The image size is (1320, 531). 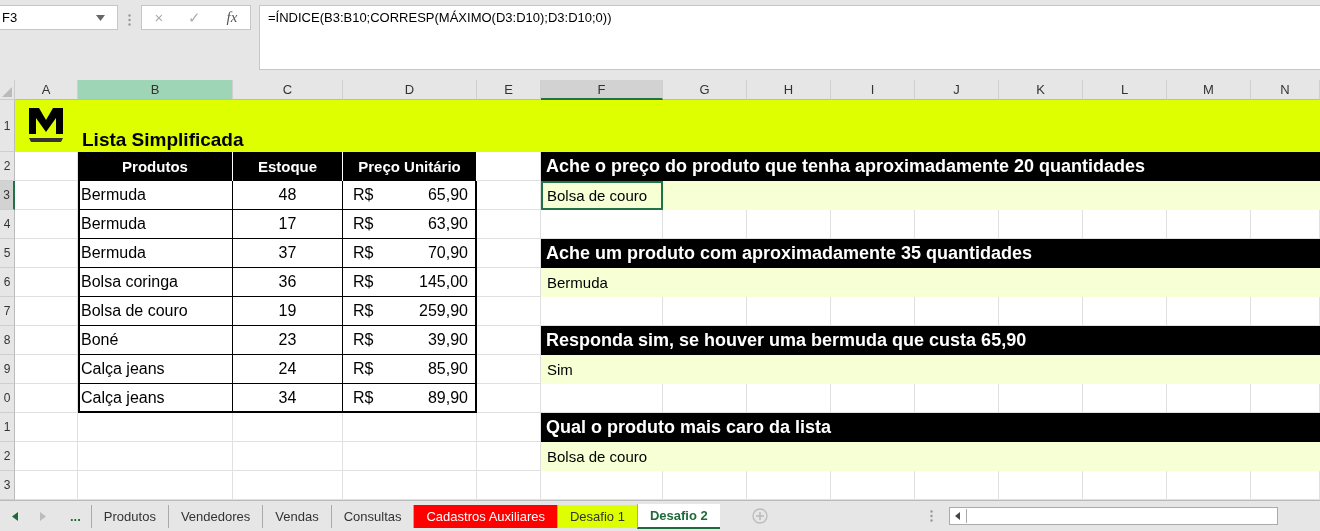 What do you see at coordinates (288, 195) in the screenshot?
I see `table-cell: 48` at bounding box center [288, 195].